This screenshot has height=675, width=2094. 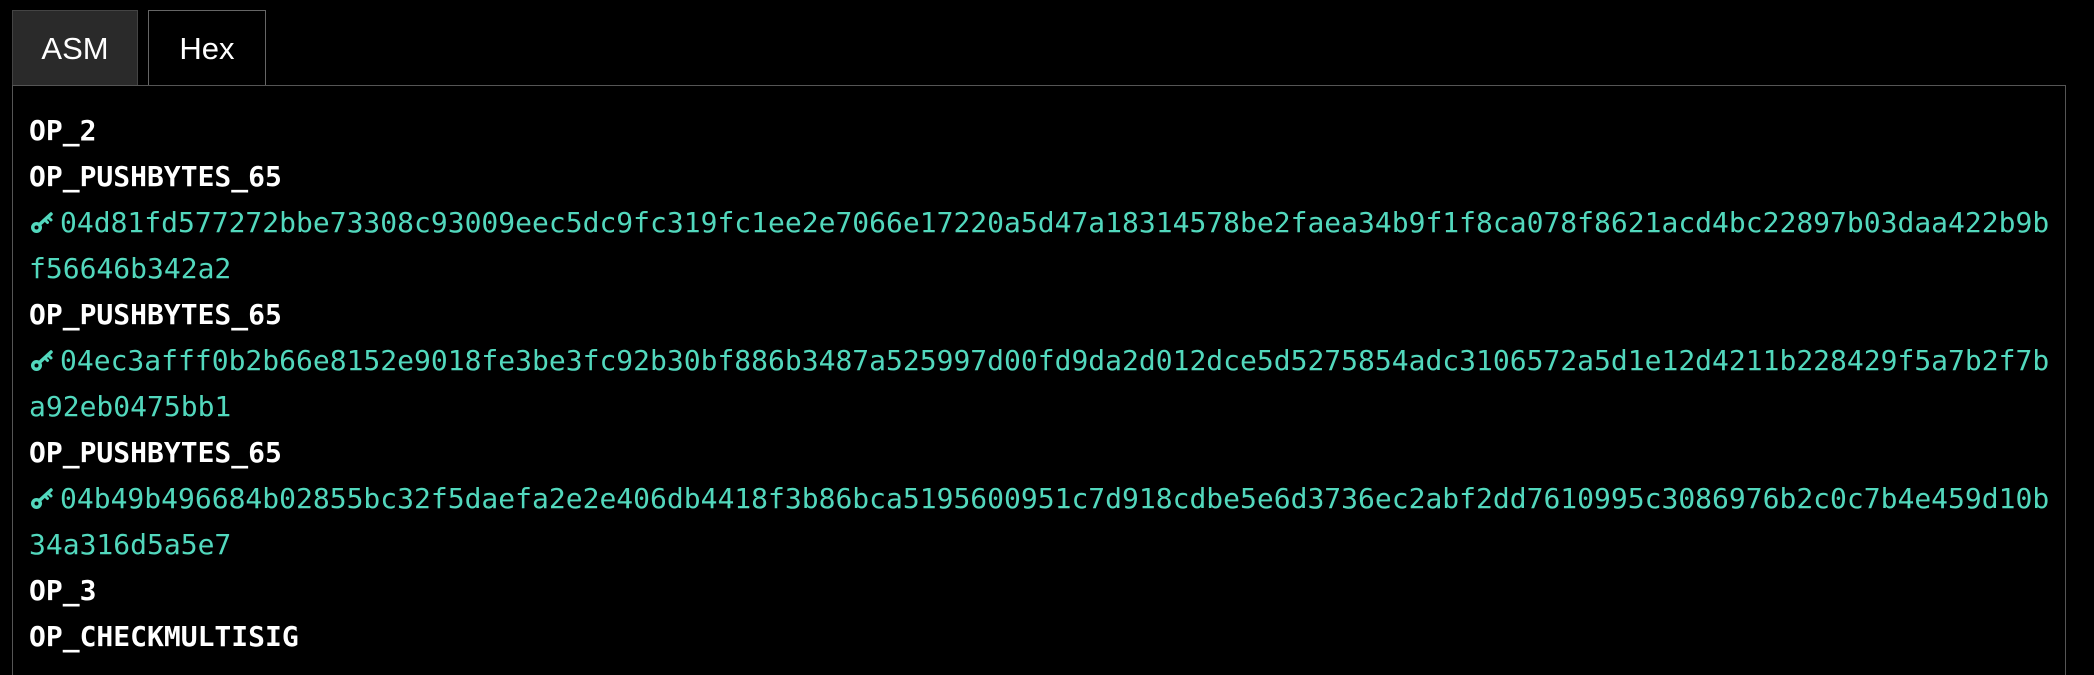 I want to click on tab-bar: ASM Hex, so click(x=139, y=48).